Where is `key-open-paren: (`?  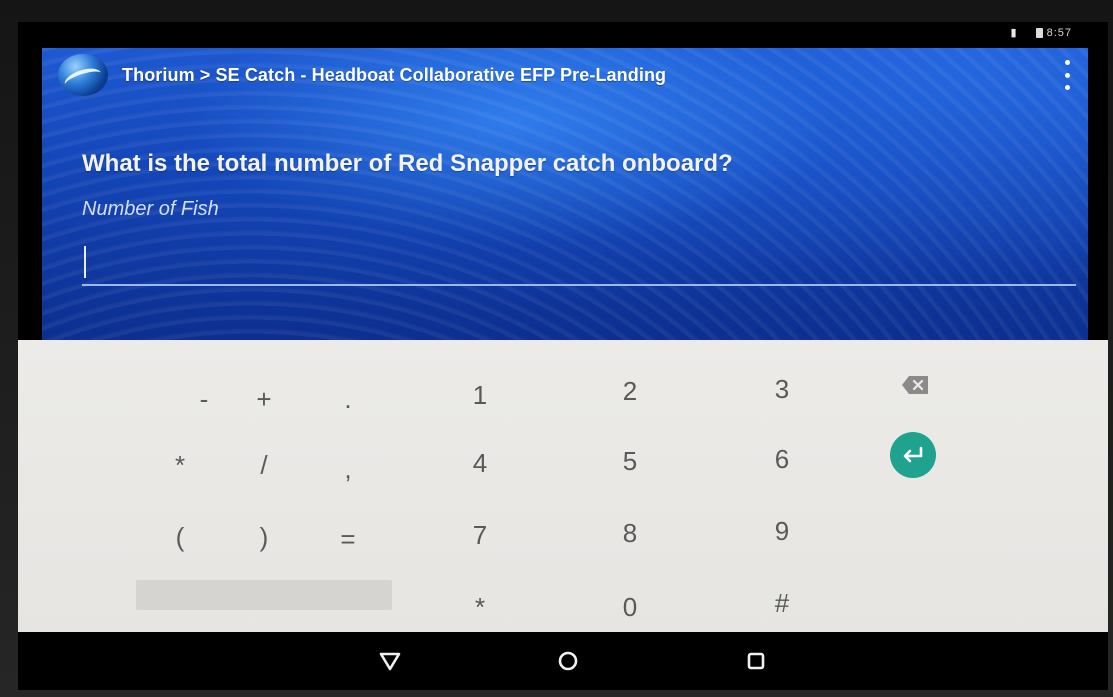 key-open-paren: ( is located at coordinates (180, 537).